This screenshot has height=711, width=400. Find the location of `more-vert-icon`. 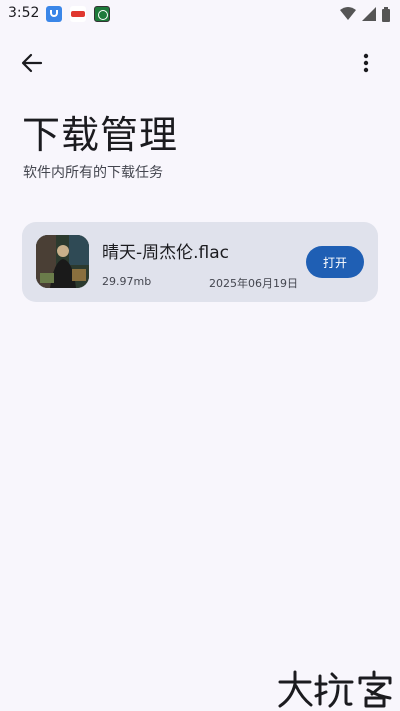

more-vert-icon is located at coordinates (366, 63).